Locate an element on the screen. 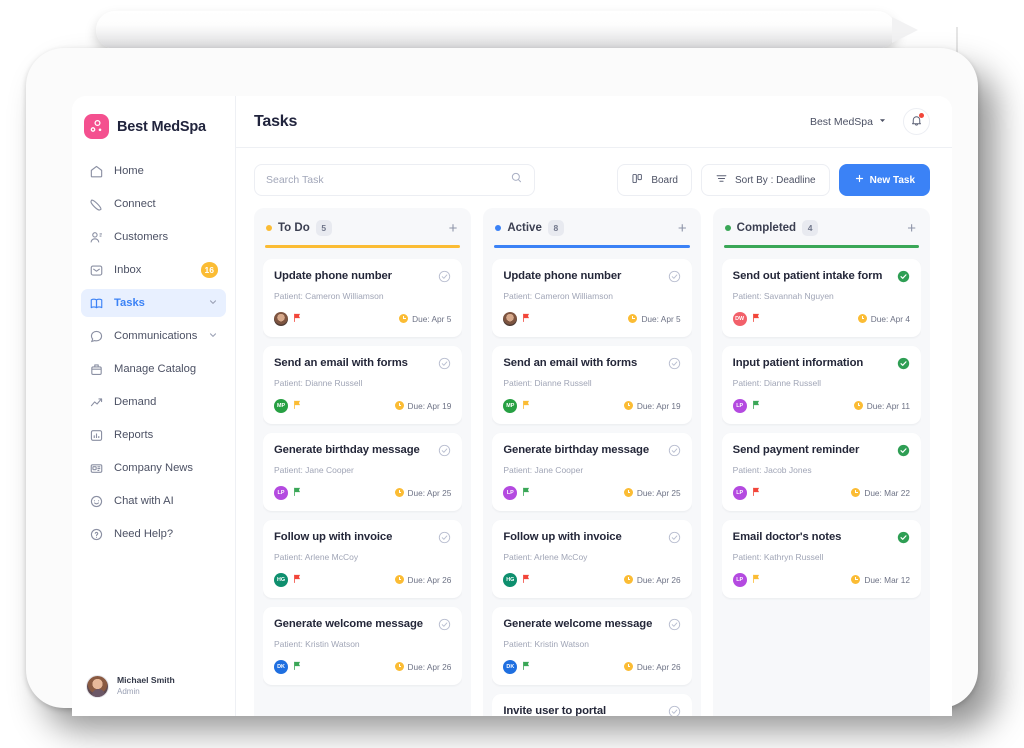 Image resolution: width=1024 pixels, height=748 pixels. chevron-down-icon is located at coordinates (213, 336).